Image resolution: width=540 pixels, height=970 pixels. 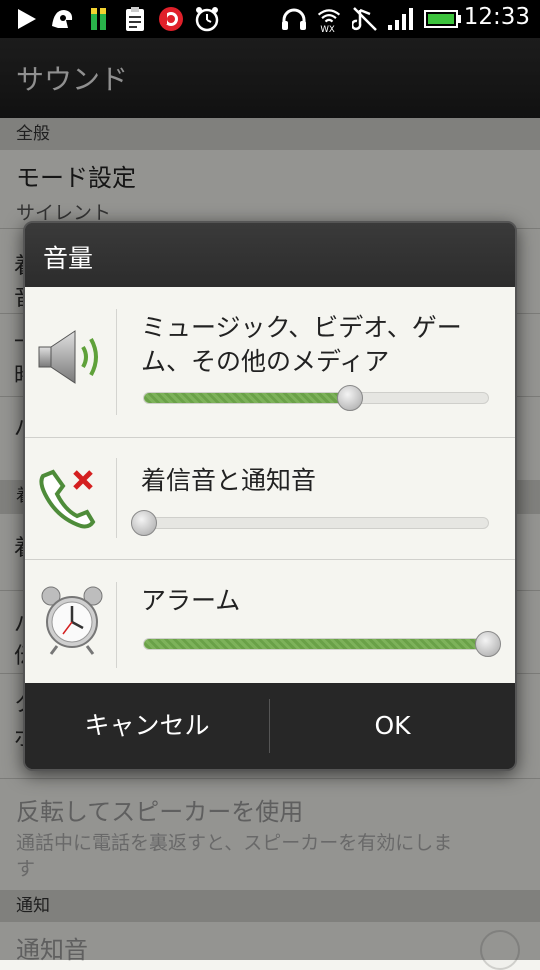 I want to click on alarm-volume-slider, so click(x=322, y=644).